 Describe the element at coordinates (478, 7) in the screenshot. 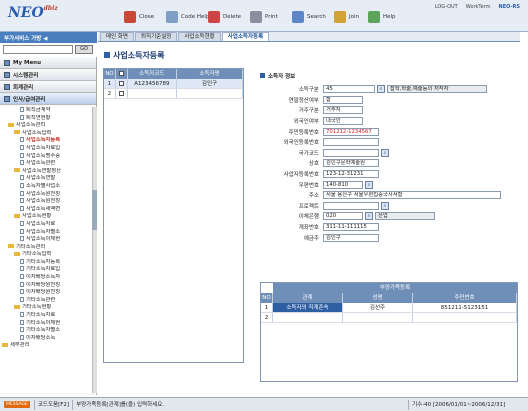

I see `workterm-link: WorkTerm` at that location.